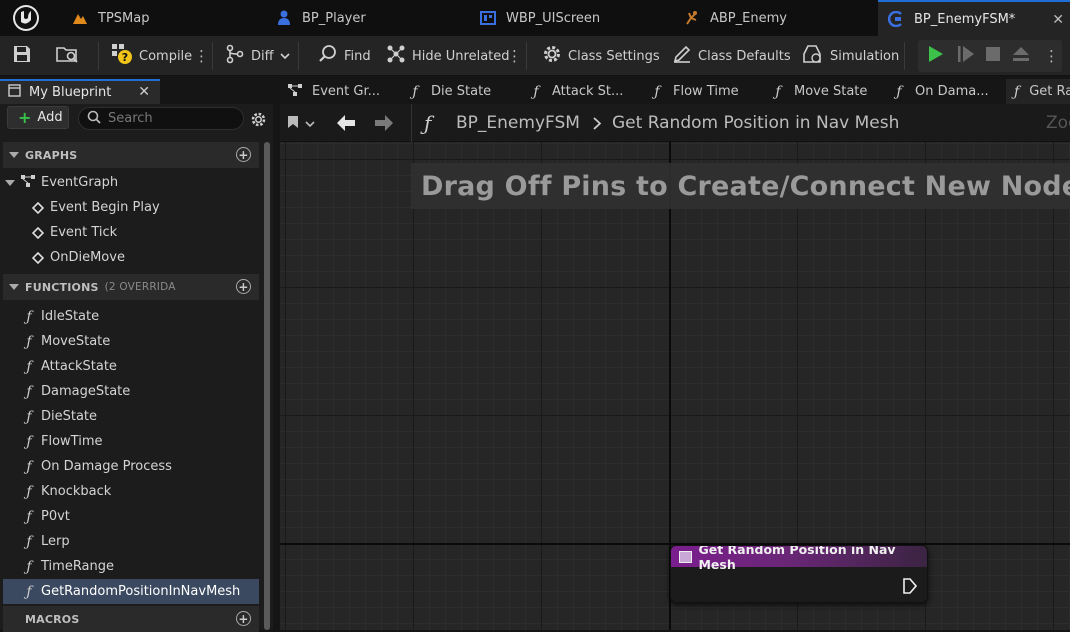 This screenshot has height=632, width=1070. Describe the element at coordinates (702, 91) in the screenshot. I see `graph-tab-flow-time: ƒ Flow Time` at that location.